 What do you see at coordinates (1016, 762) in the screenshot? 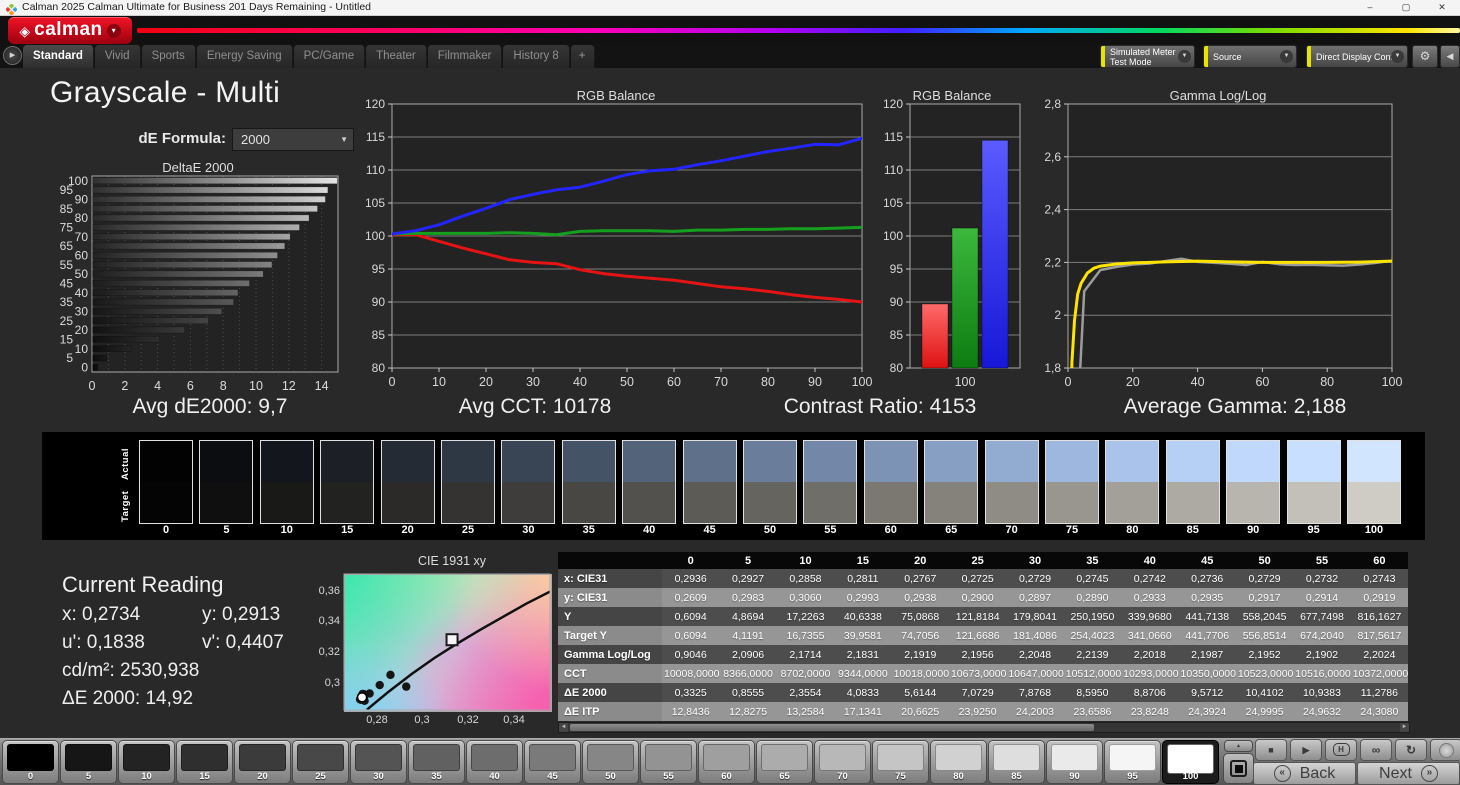
I see `pattern-button-85: 85` at bounding box center [1016, 762].